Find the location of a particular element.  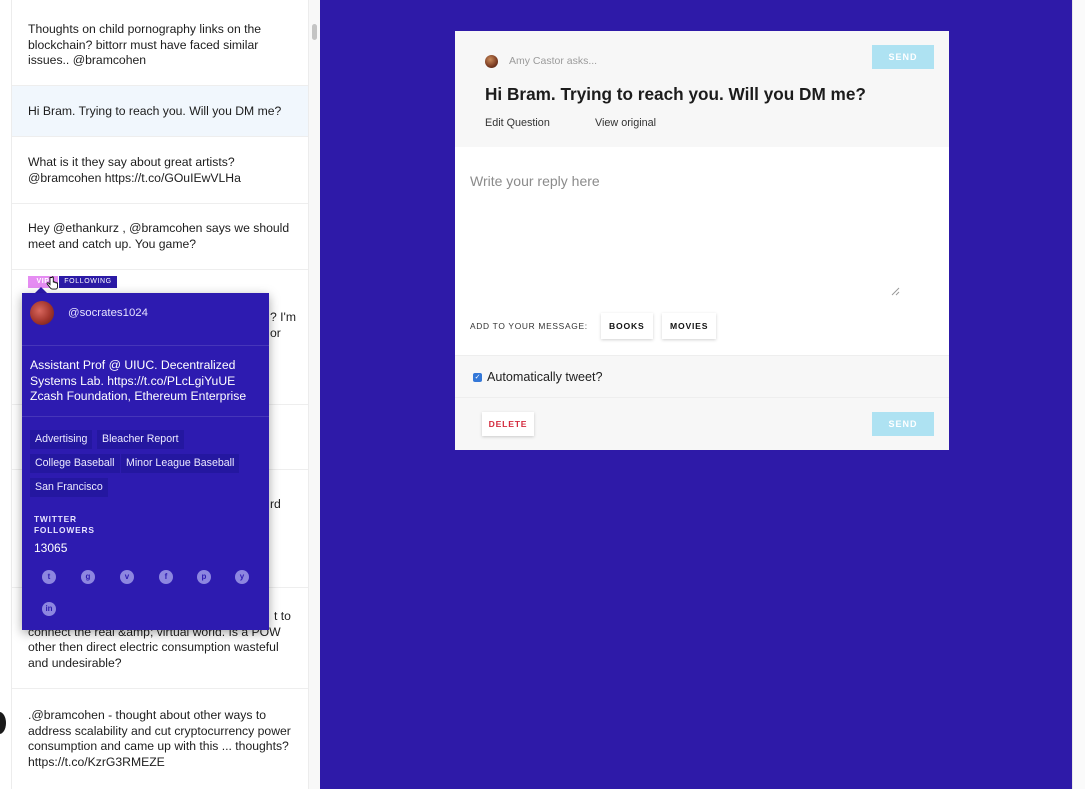

interest-tag: Bleacher Report is located at coordinates (140, 439).